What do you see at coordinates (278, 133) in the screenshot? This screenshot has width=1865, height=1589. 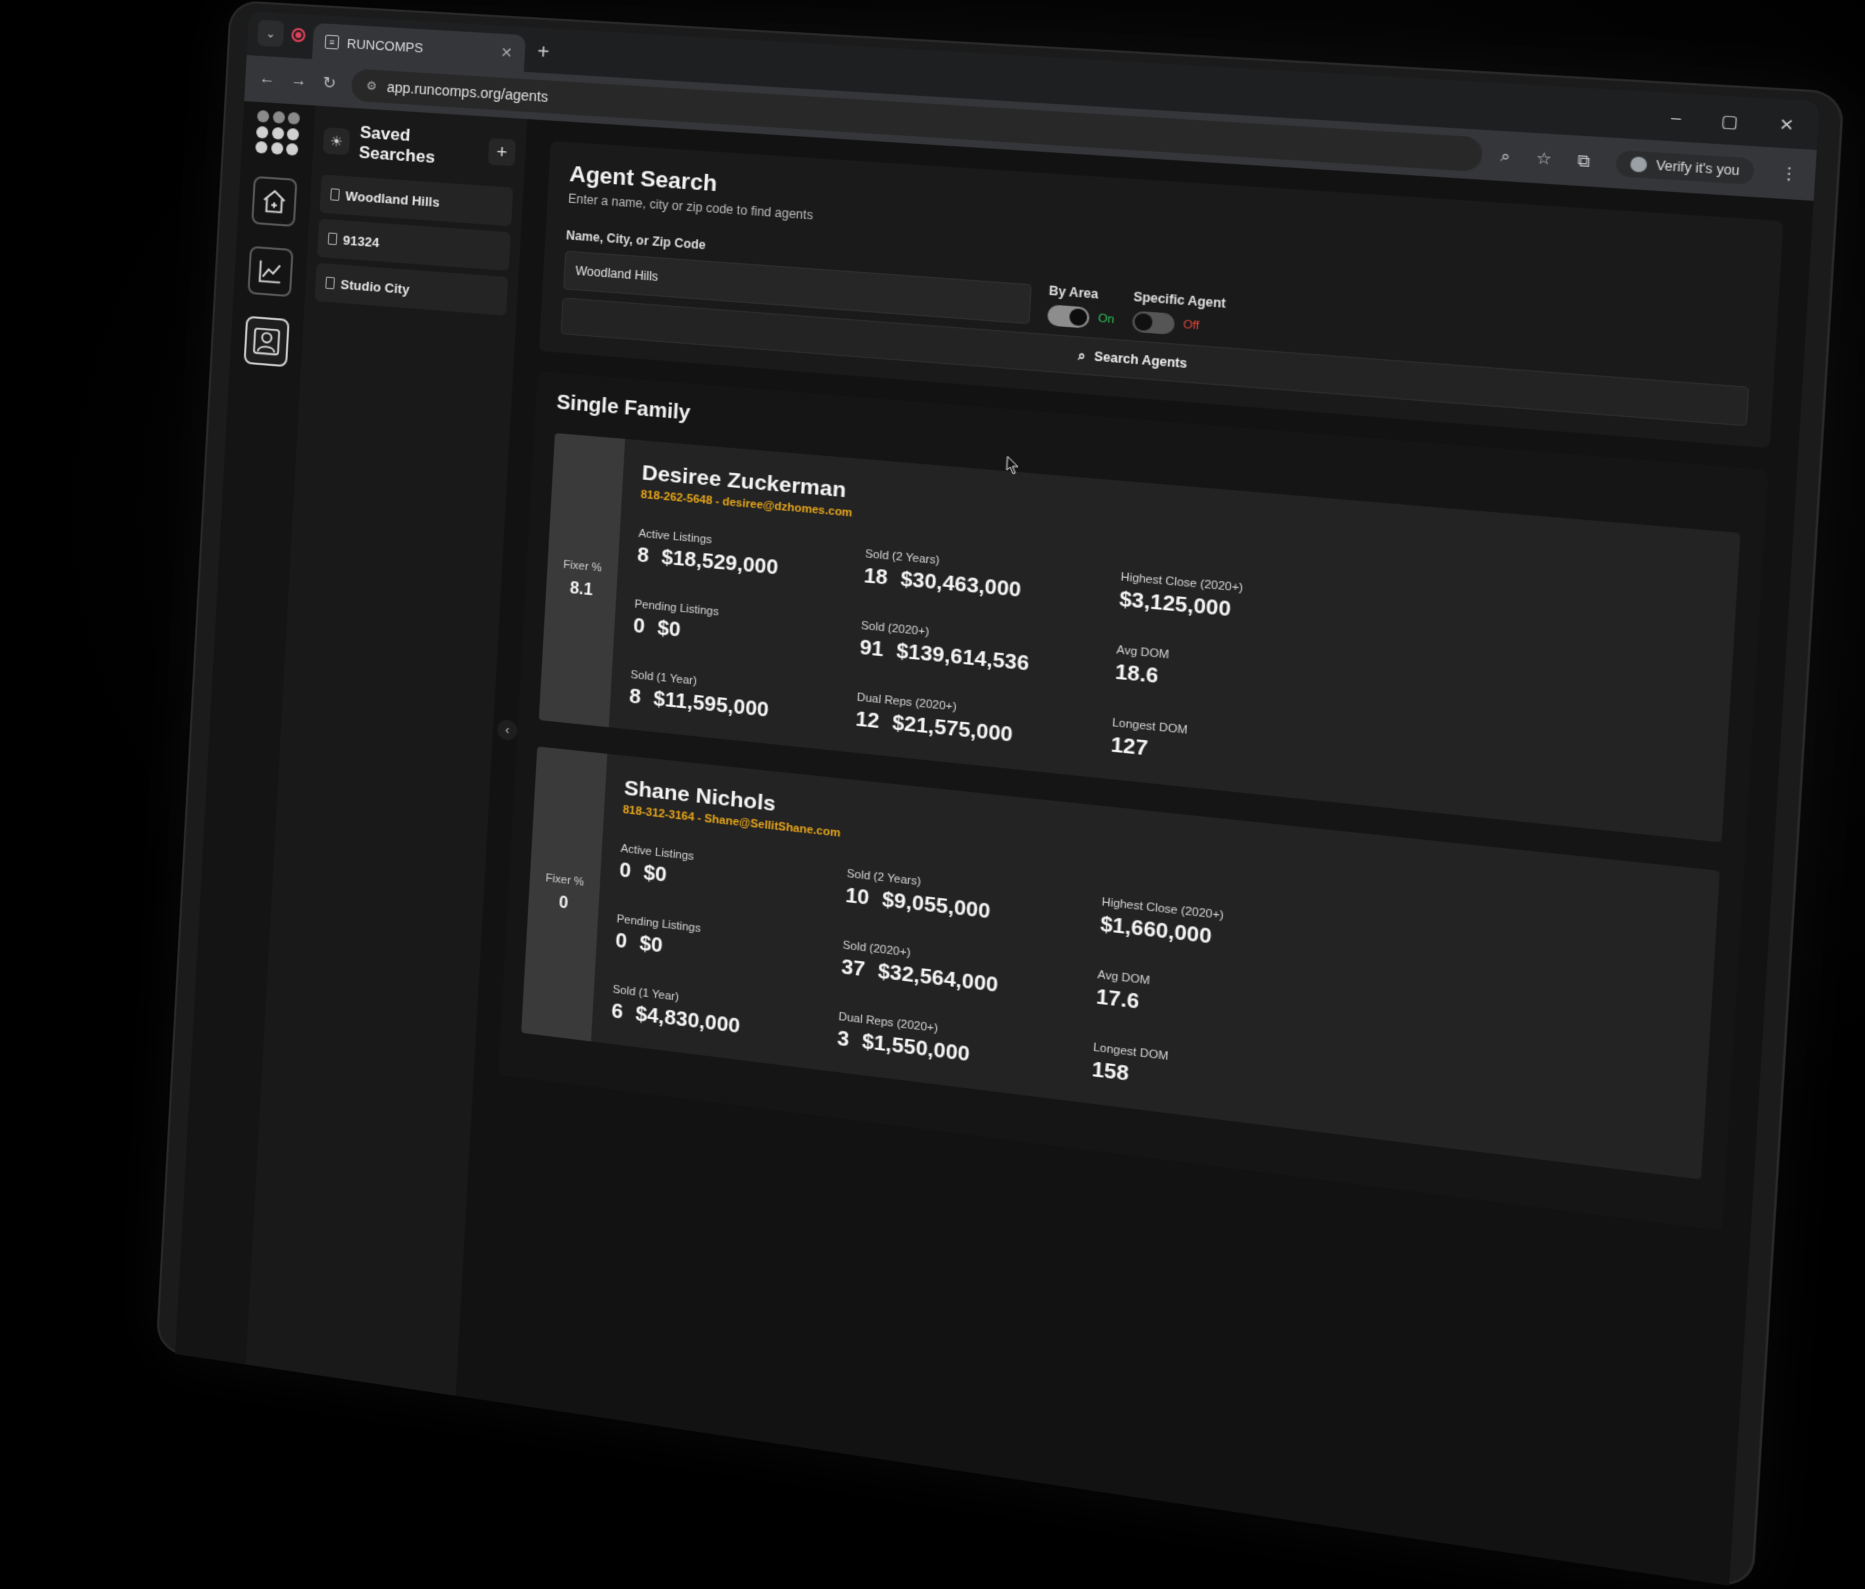 I see `app-logo` at bounding box center [278, 133].